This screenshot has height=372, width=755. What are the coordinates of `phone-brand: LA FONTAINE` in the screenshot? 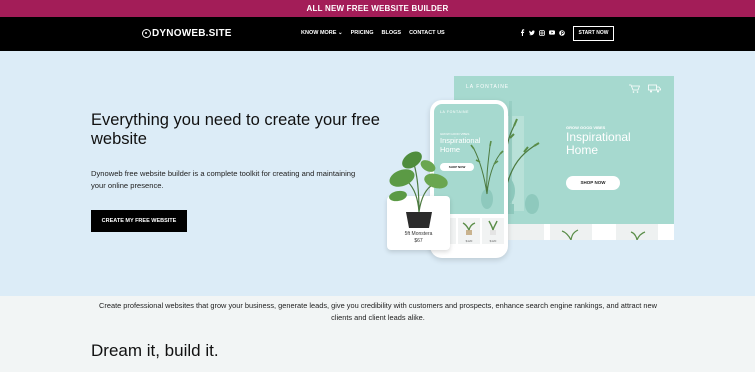 It's located at (455, 112).